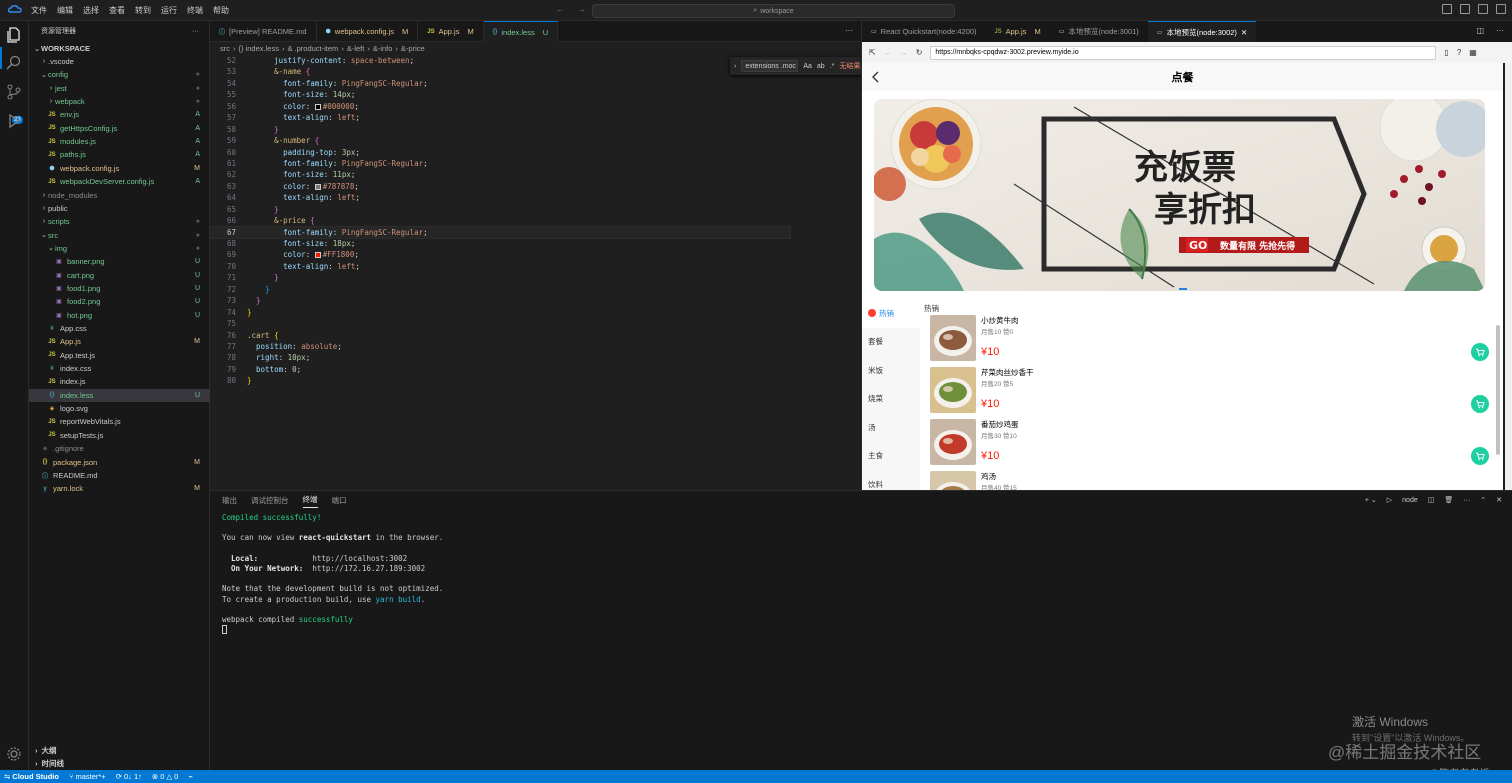 The image size is (1512, 783). What do you see at coordinates (832, 66) in the screenshot?
I see `regex-icon: .*` at bounding box center [832, 66].